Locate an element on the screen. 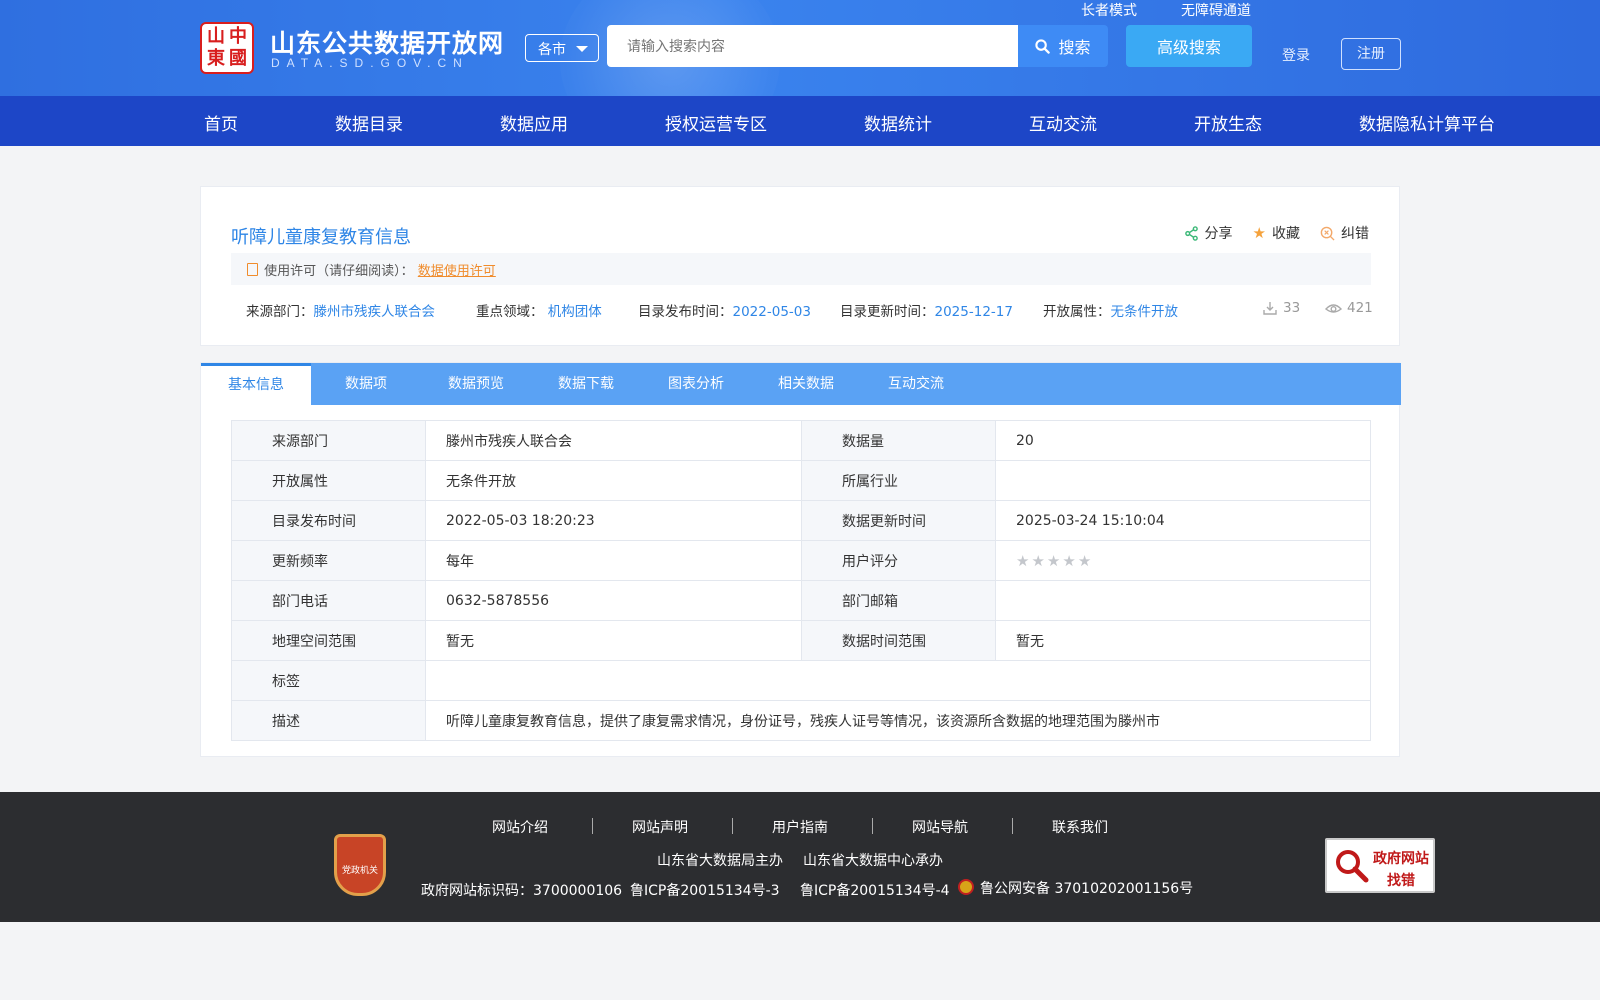  search-icon is located at coordinates (1043, 46).